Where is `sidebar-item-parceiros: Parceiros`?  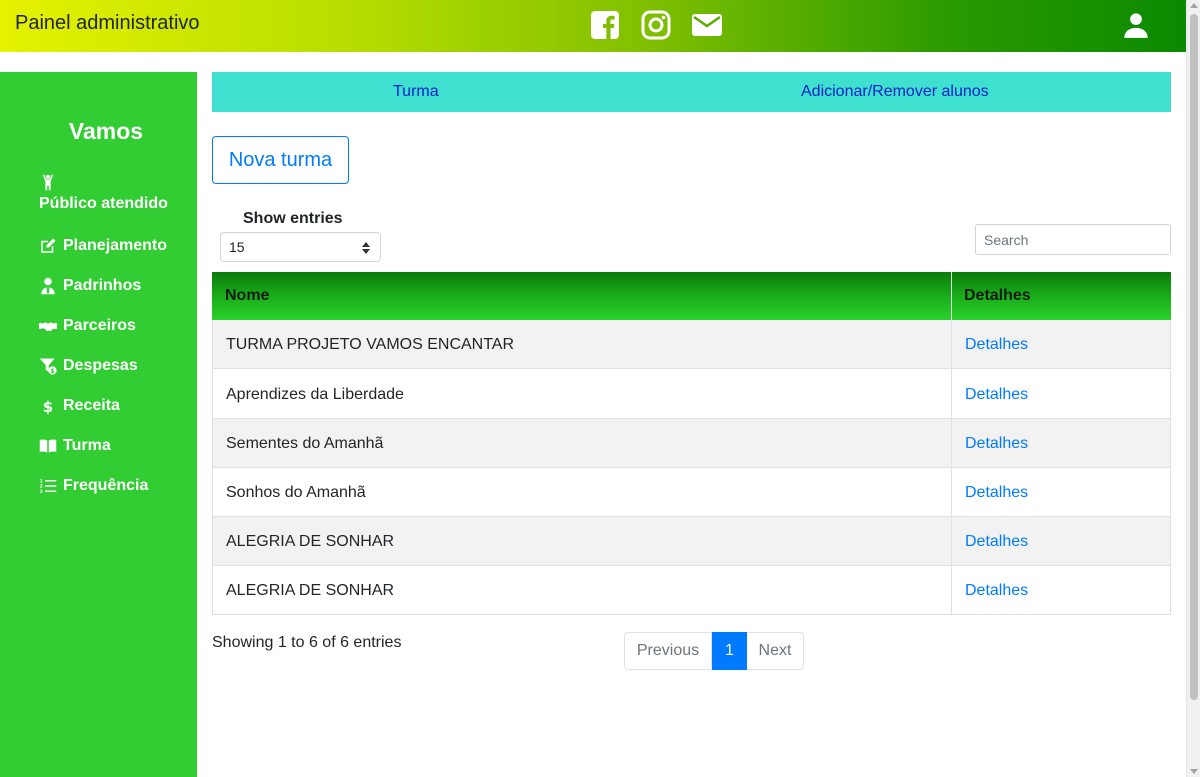 sidebar-item-parceiros: Parceiros is located at coordinates (87, 326).